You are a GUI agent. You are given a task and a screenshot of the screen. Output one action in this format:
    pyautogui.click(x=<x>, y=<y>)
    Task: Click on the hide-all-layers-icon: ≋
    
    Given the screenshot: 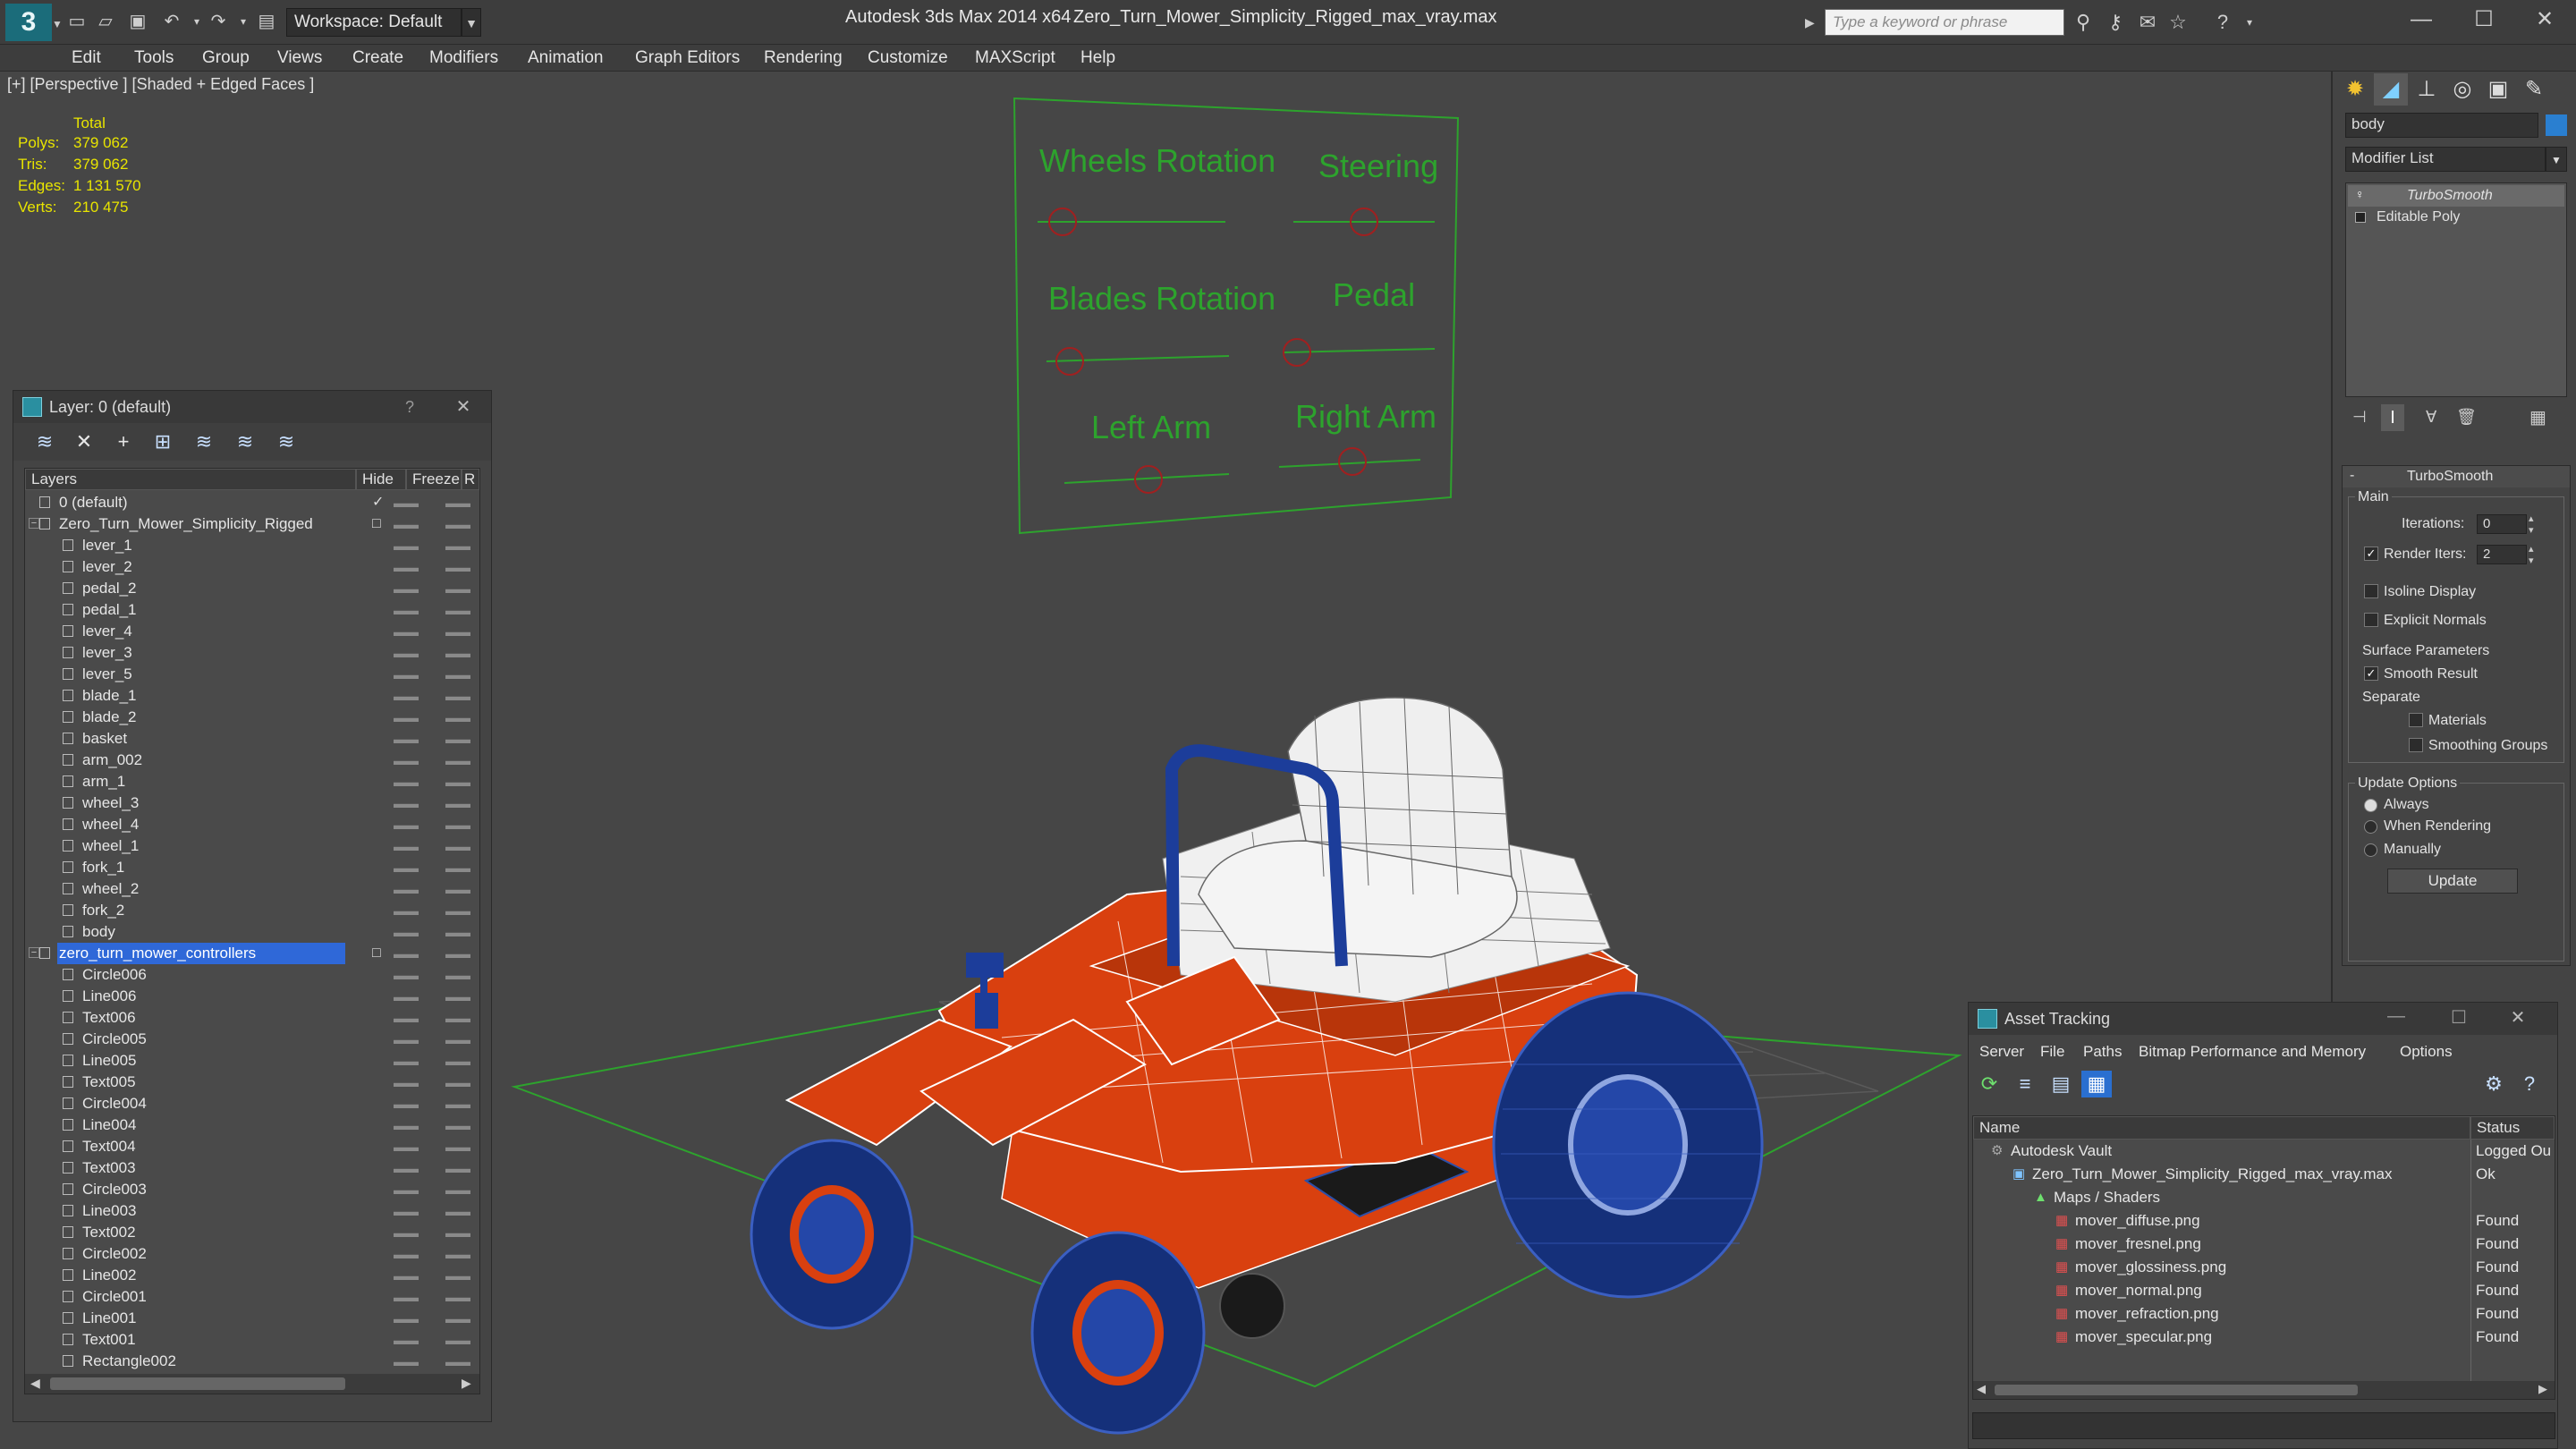 What is the action you would take?
    pyautogui.click(x=245, y=441)
    